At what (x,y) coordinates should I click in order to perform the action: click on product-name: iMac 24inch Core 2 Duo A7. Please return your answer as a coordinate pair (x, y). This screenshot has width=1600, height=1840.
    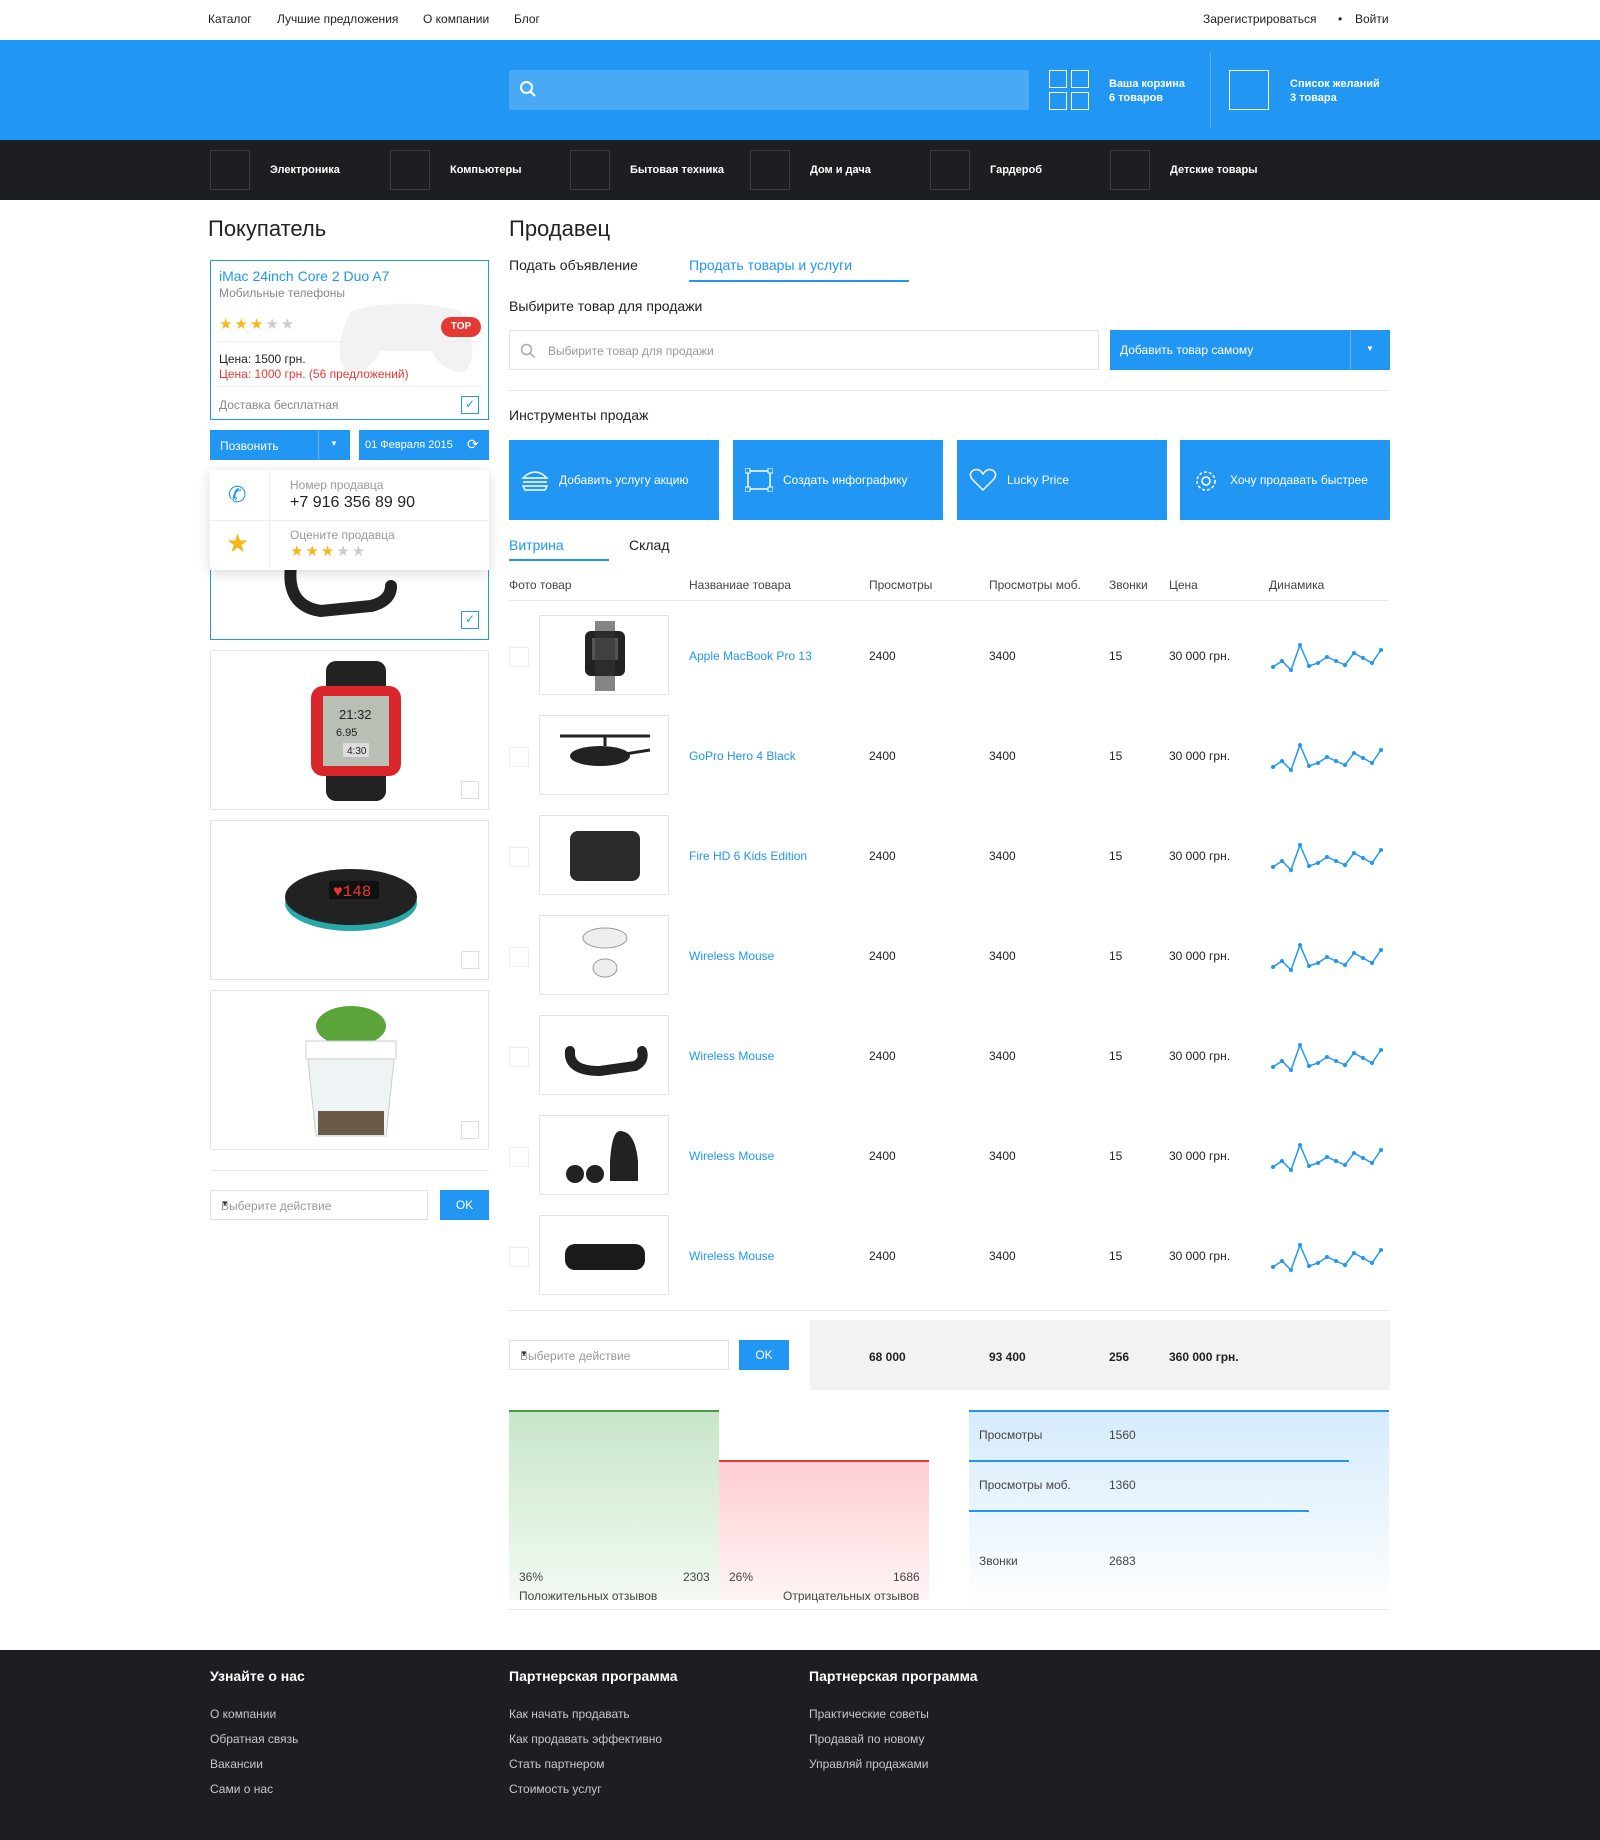
    Looking at the image, I should click on (304, 276).